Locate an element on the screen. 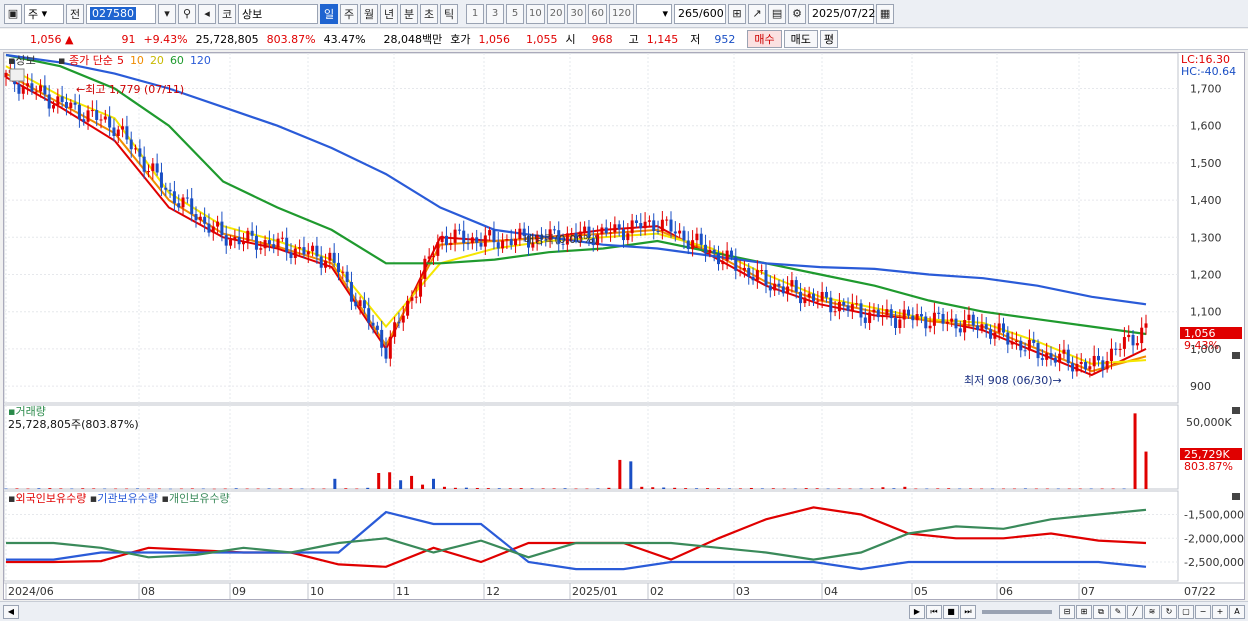 The width and height of the screenshot is (1248, 621). period-tick: 틱 is located at coordinates (449, 13).